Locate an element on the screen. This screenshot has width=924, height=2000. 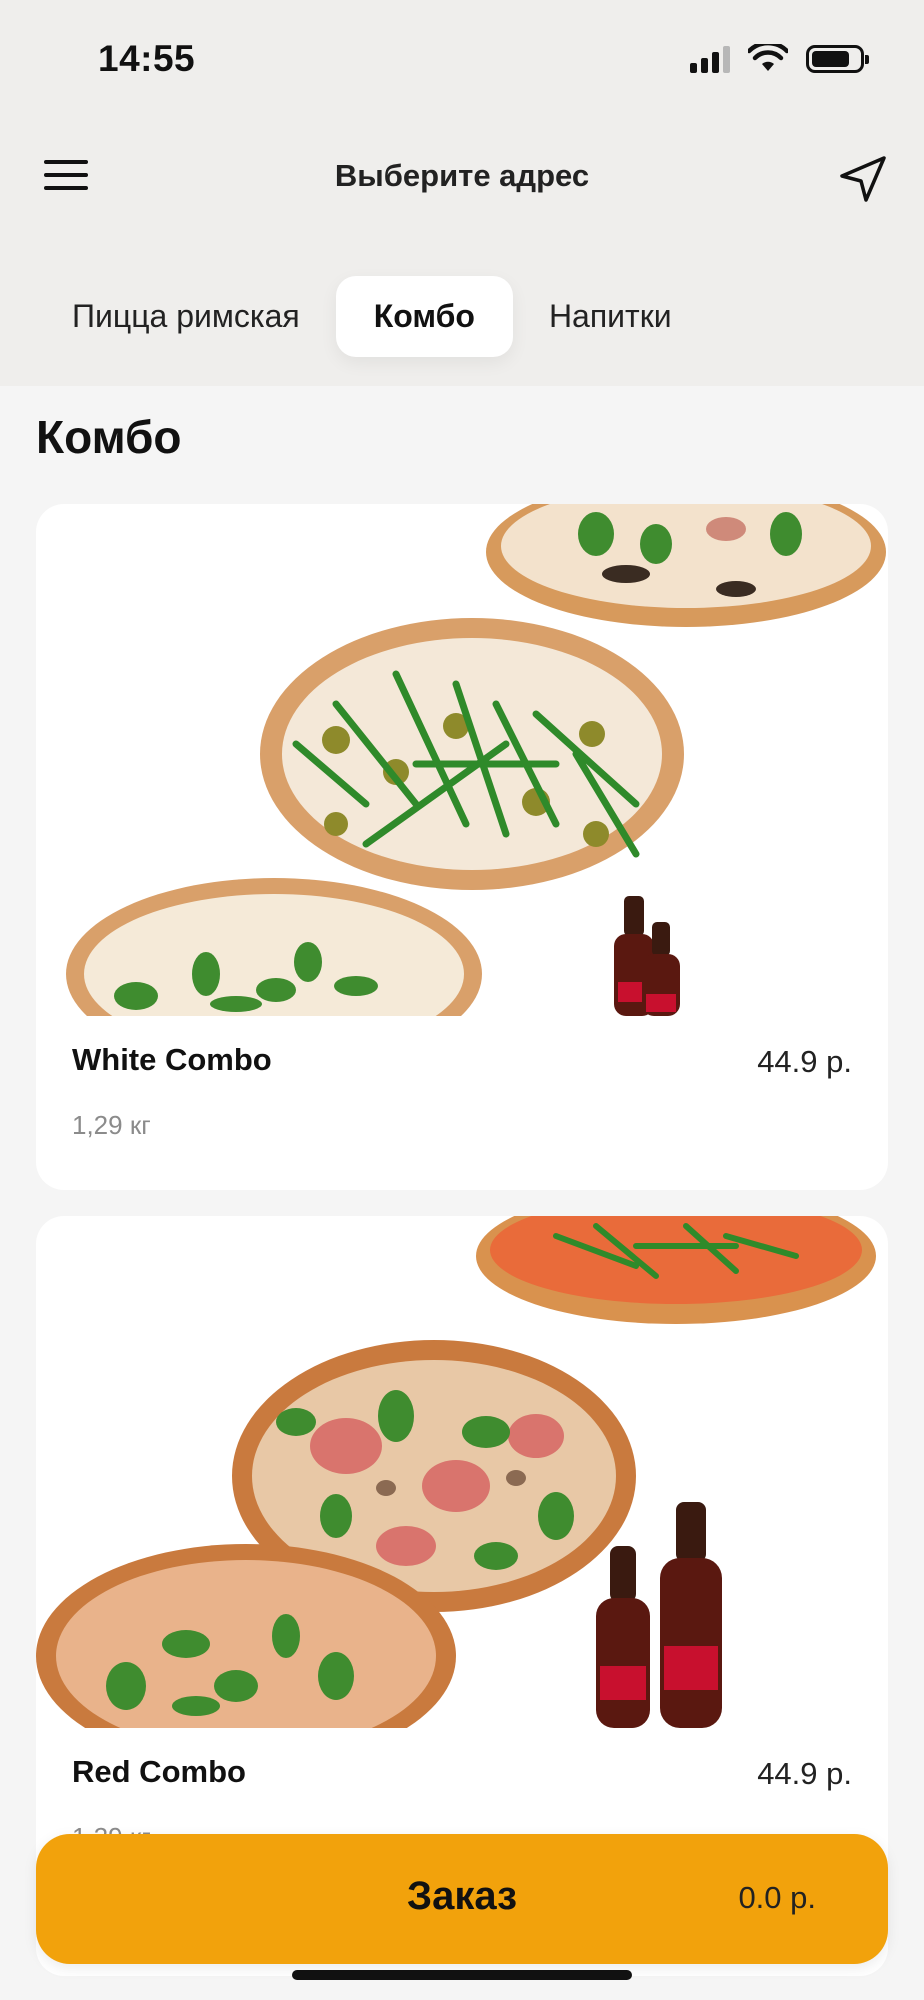
address-selector: Выберите адрес is located at coordinates (462, 176).